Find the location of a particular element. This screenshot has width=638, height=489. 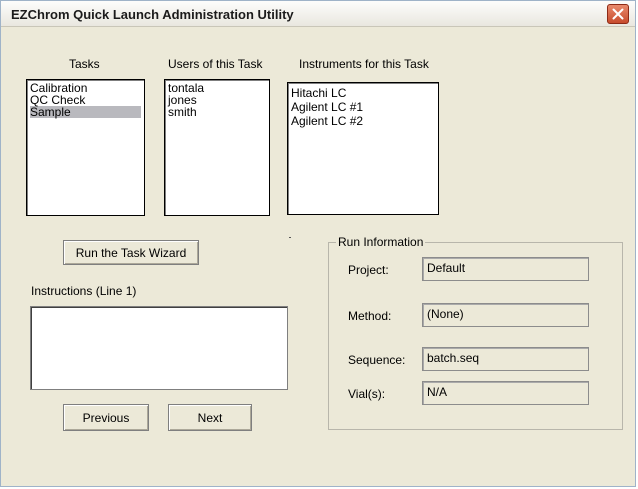

run-information-legend: Run Information is located at coordinates (381, 242).